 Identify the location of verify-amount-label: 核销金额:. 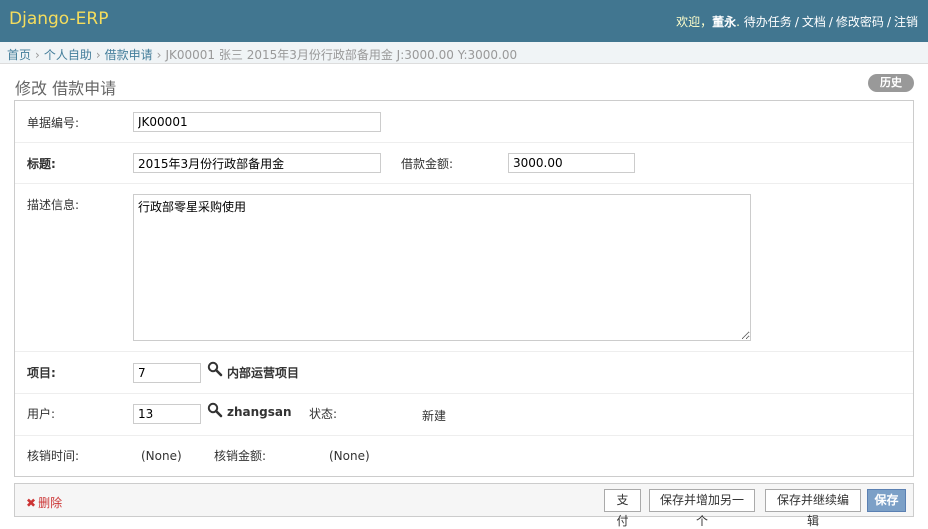
(240, 456).